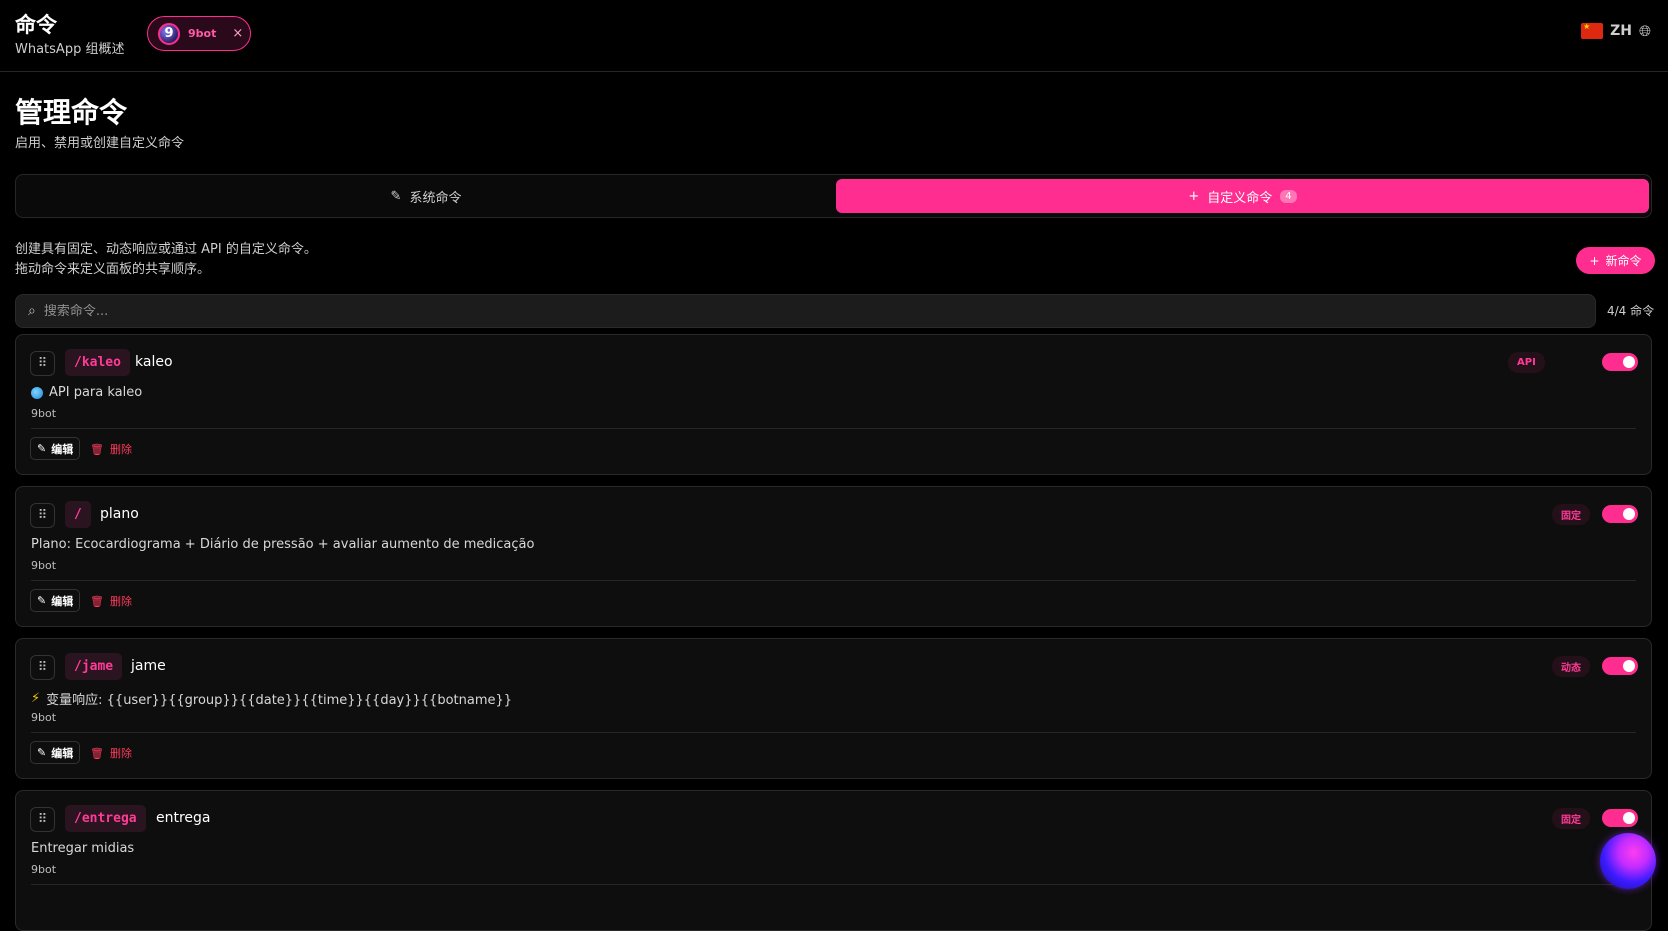 The height and width of the screenshot is (931, 1668). Describe the element at coordinates (396, 196) in the screenshot. I see `pen-icon: ✎` at that location.